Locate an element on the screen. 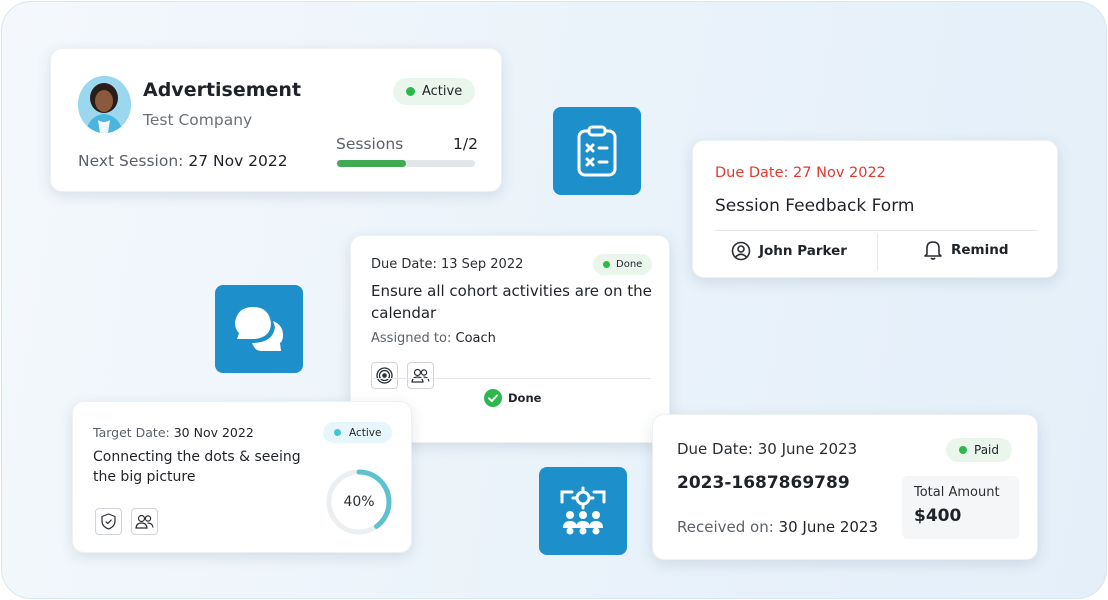  goal-progress-label: 40% is located at coordinates (359, 502).